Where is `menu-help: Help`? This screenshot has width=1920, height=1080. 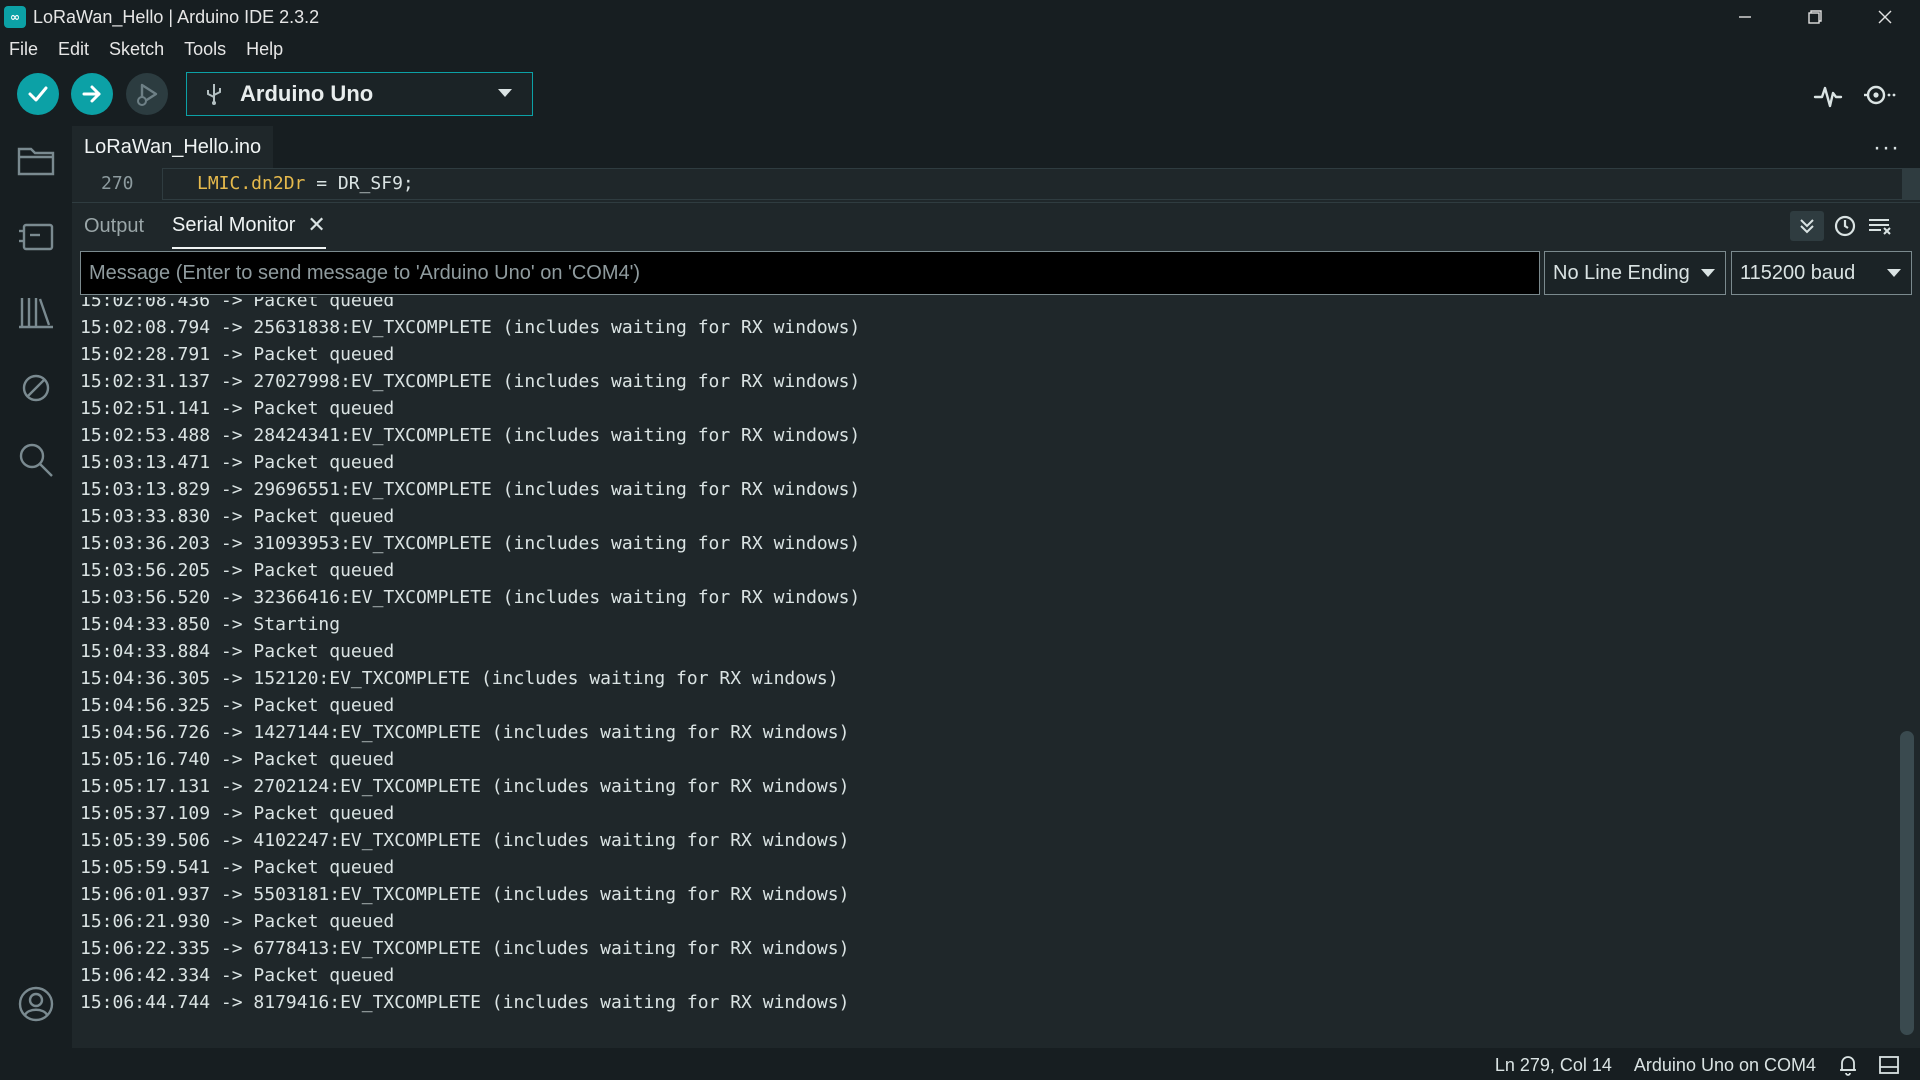
menu-help: Help is located at coordinates (264, 49).